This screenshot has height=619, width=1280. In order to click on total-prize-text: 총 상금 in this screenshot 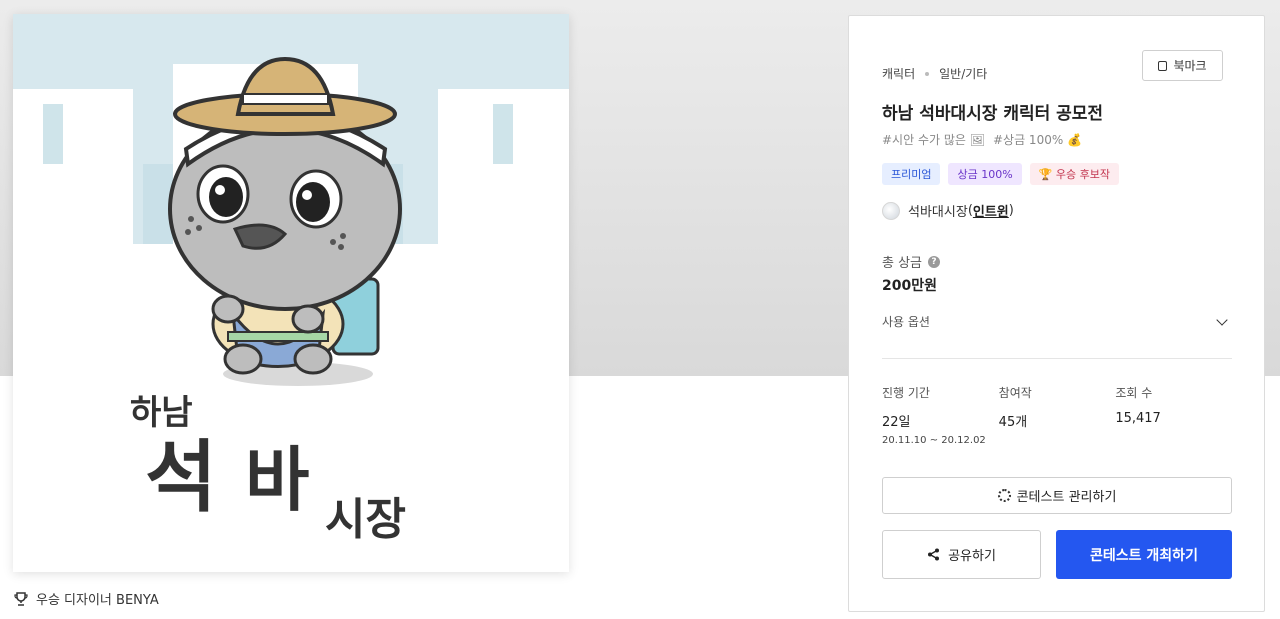, I will do `click(902, 263)`.